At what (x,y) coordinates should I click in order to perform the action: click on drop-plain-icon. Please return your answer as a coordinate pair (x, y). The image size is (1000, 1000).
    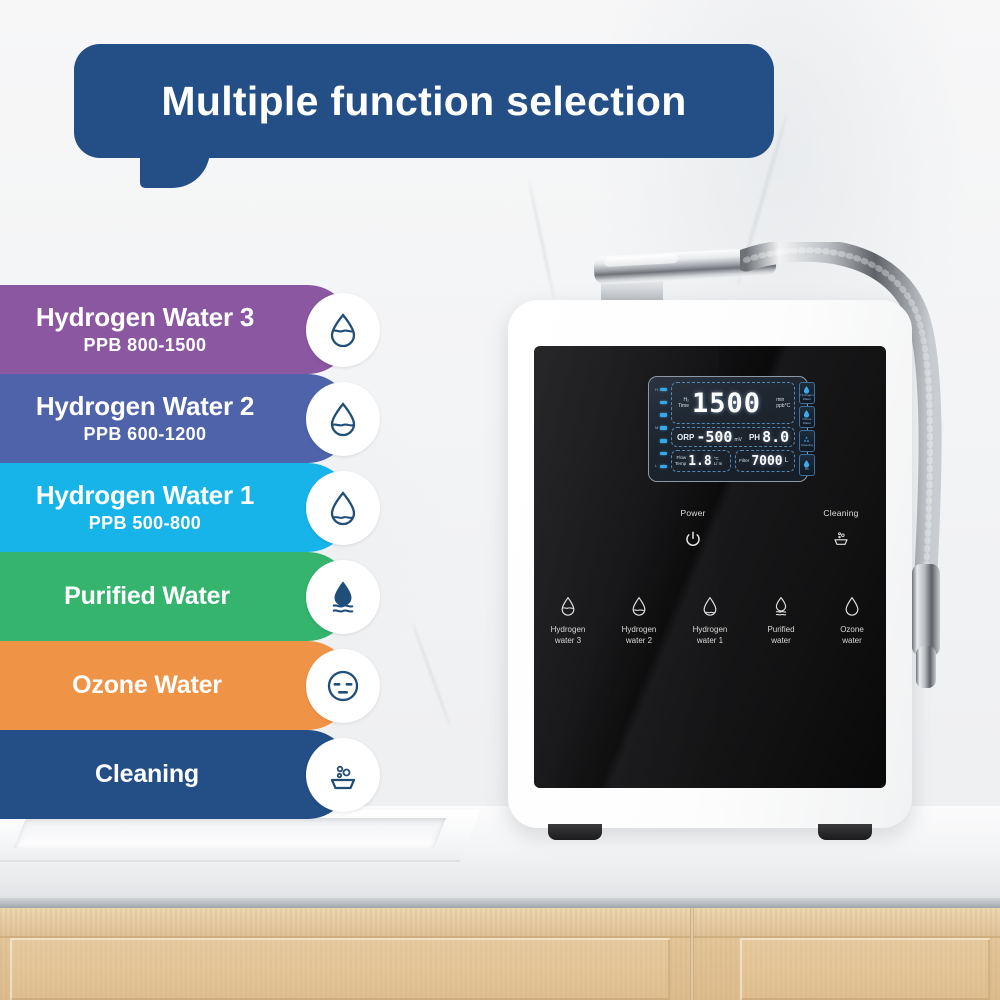
    Looking at the image, I should click on (852, 605).